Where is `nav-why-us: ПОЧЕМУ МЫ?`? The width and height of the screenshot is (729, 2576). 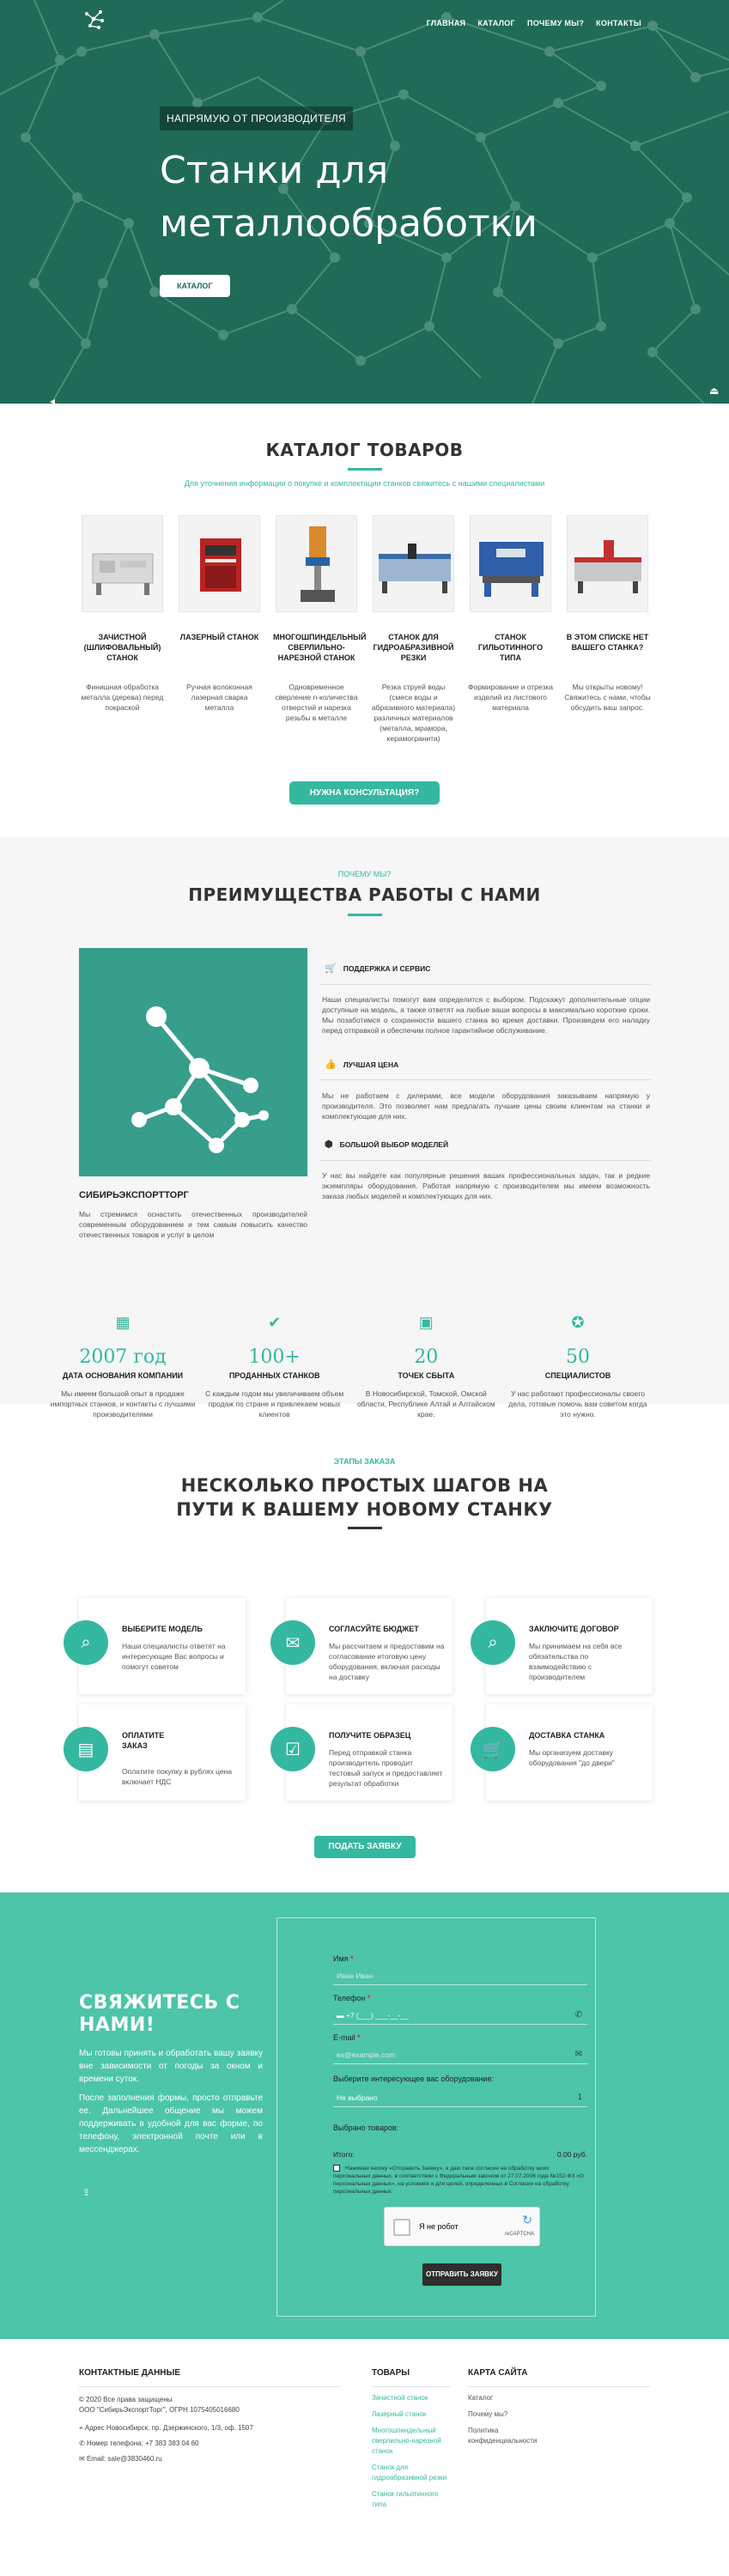
nav-why-us: ПОЧЕМУ МЫ? is located at coordinates (555, 23).